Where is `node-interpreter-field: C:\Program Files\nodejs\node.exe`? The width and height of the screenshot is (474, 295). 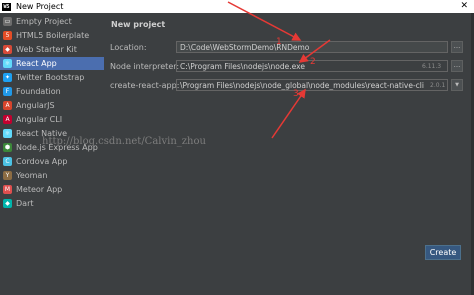 node-interpreter-field: C:\Program Files\nodejs\node.exe is located at coordinates (312, 66).